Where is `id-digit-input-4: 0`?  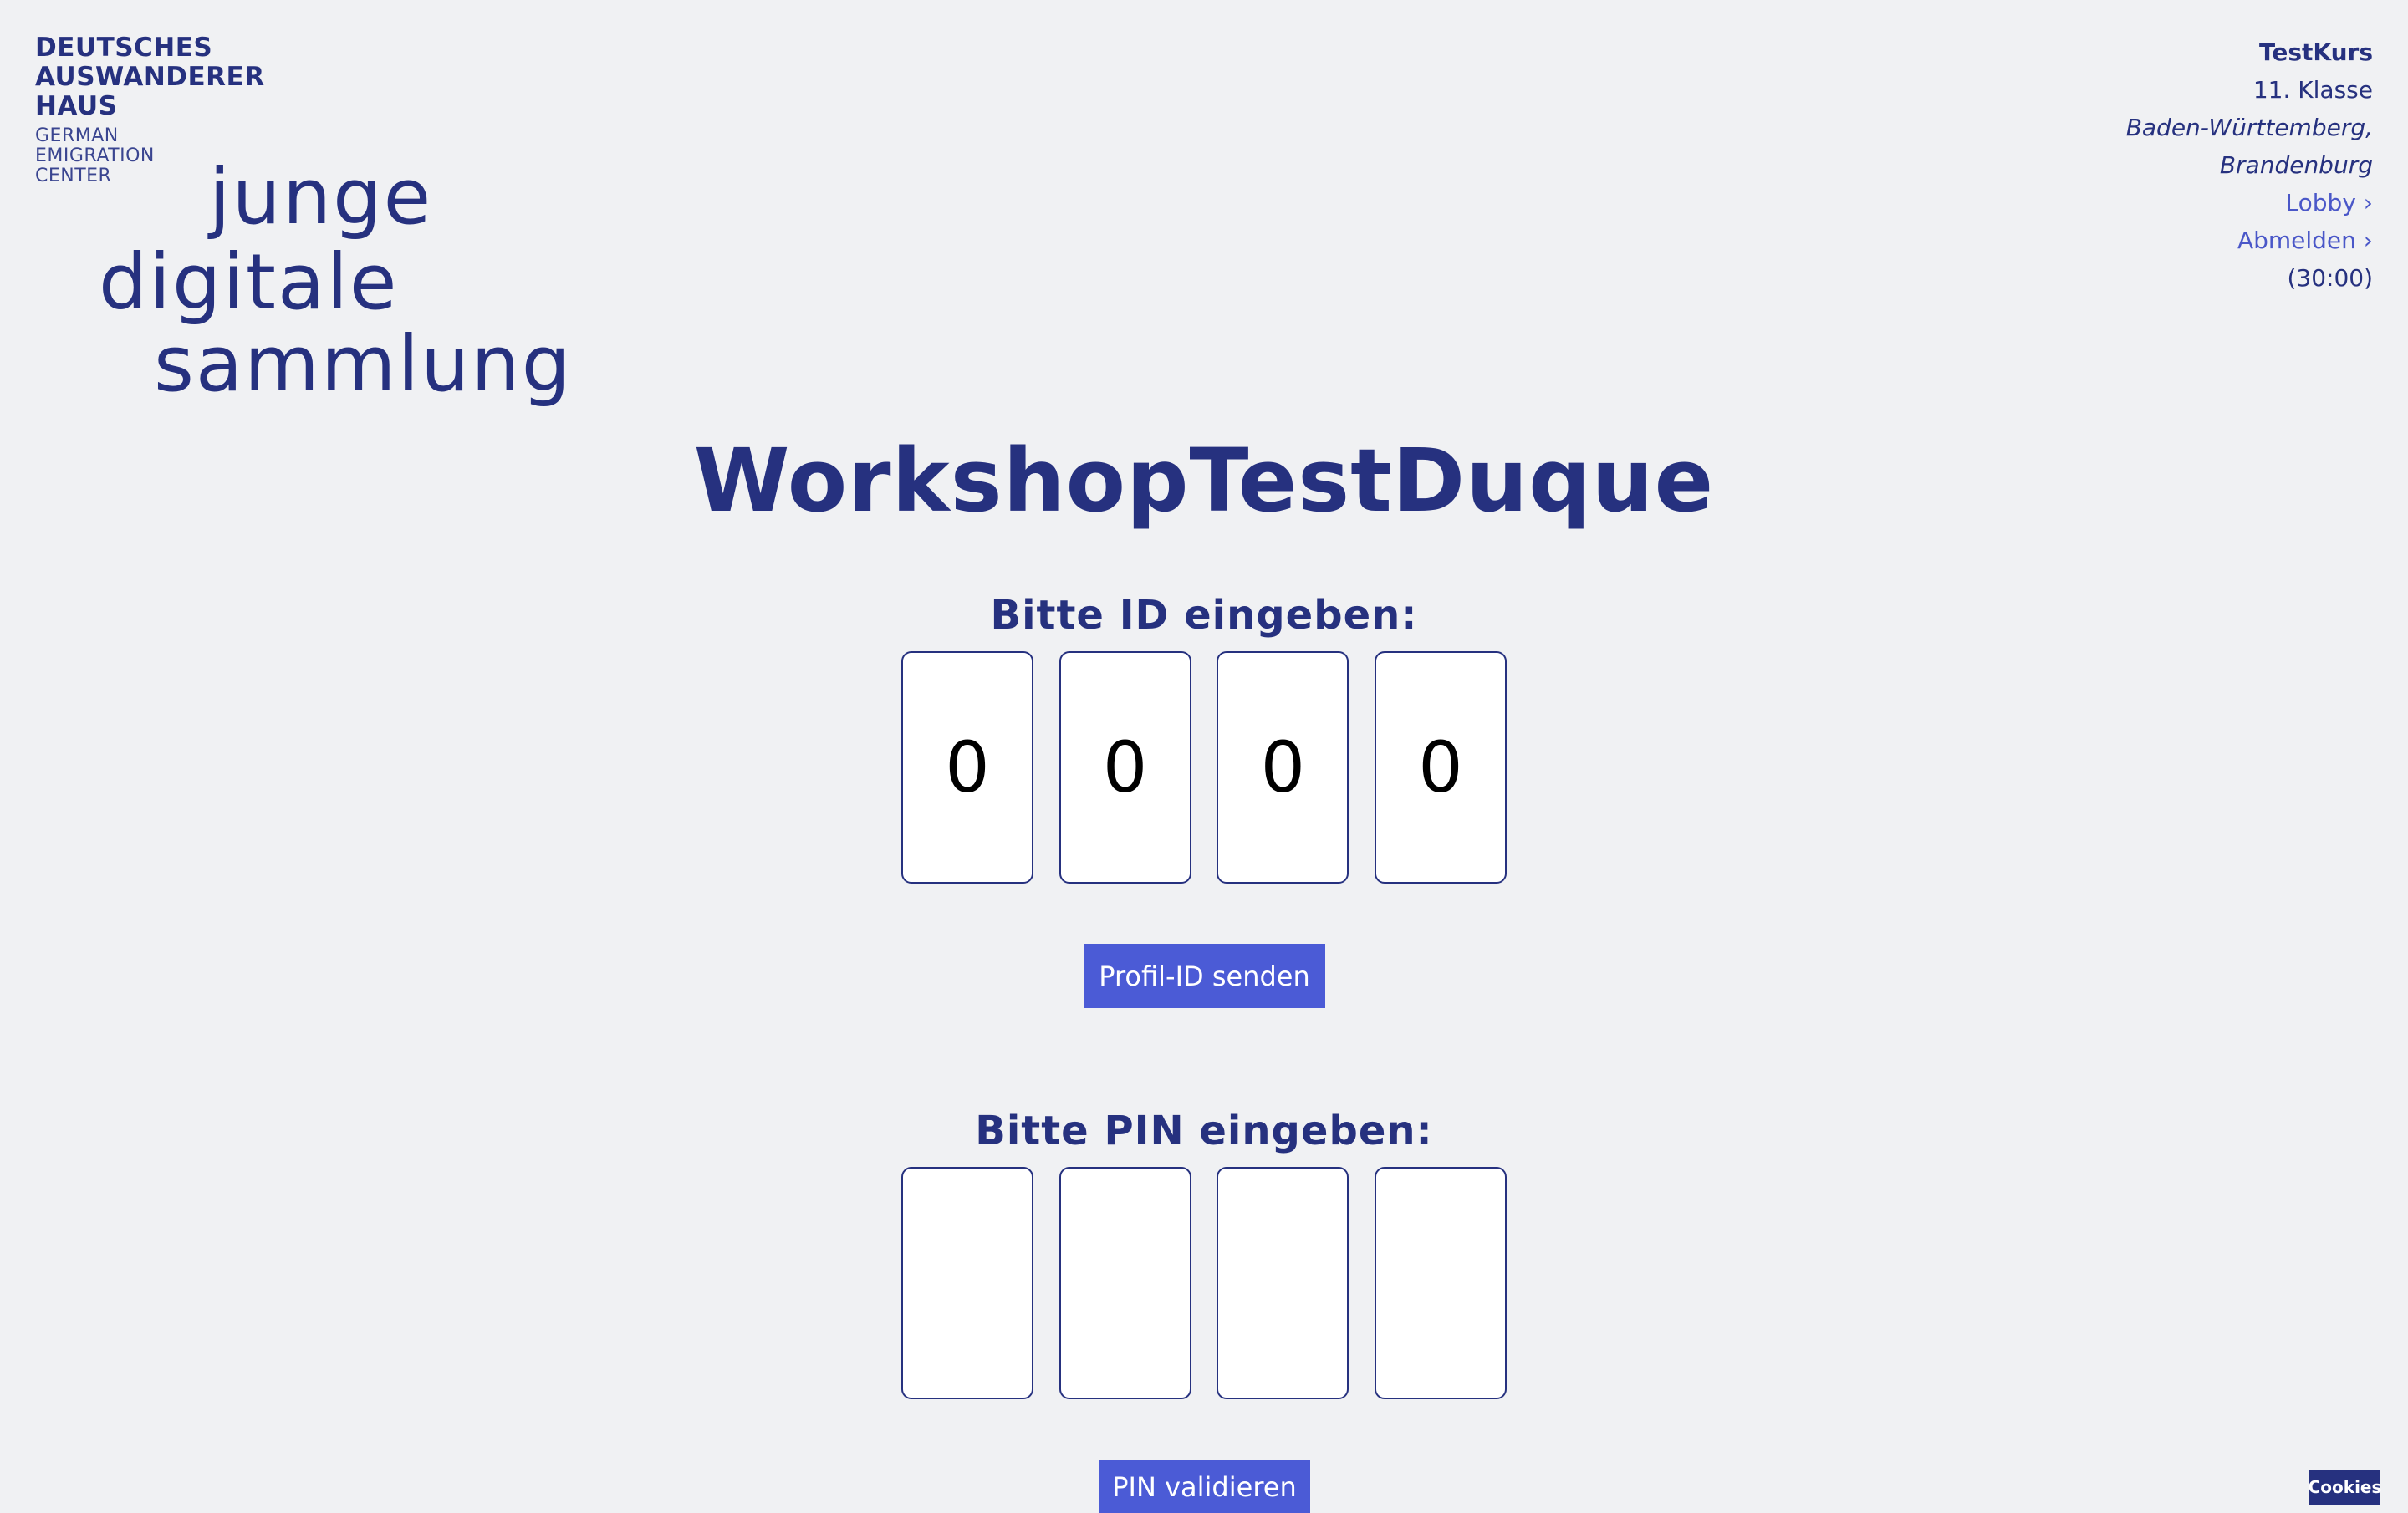
id-digit-input-4: 0 is located at coordinates (1440, 767).